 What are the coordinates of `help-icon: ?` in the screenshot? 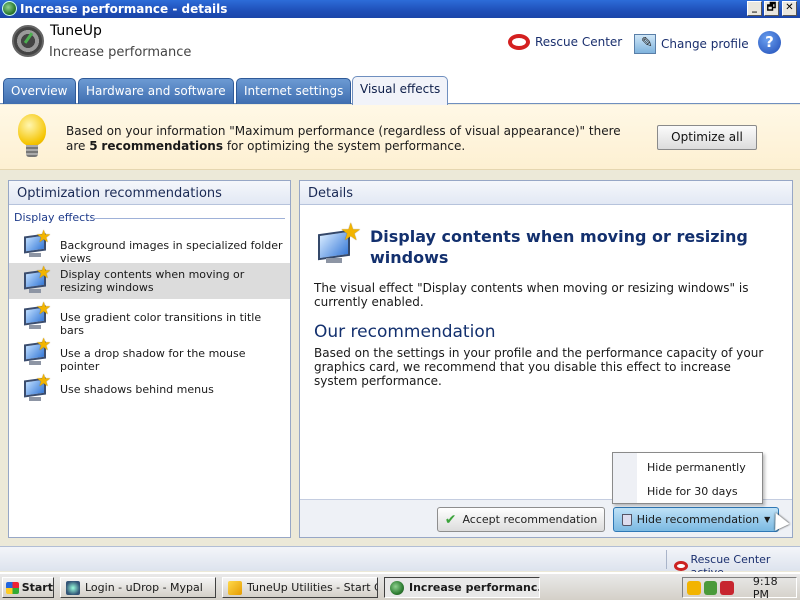 It's located at (769, 42).